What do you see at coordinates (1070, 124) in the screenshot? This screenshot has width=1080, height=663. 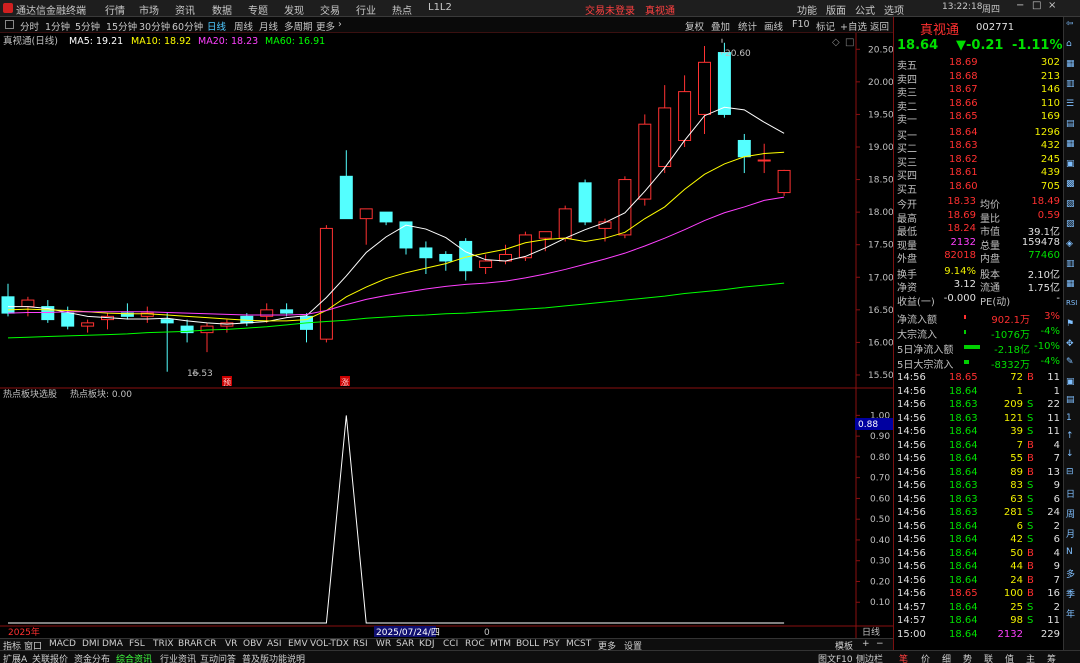 I see `book-icon: ▤` at bounding box center [1070, 124].